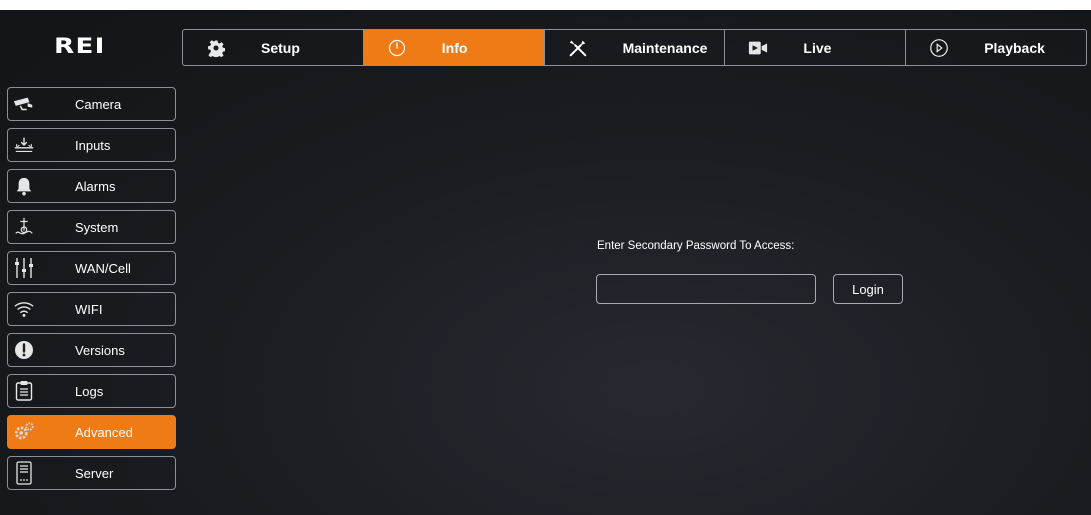 The image size is (1091, 515). I want to click on sidebar-item-advanced: Advanced, so click(91, 432).